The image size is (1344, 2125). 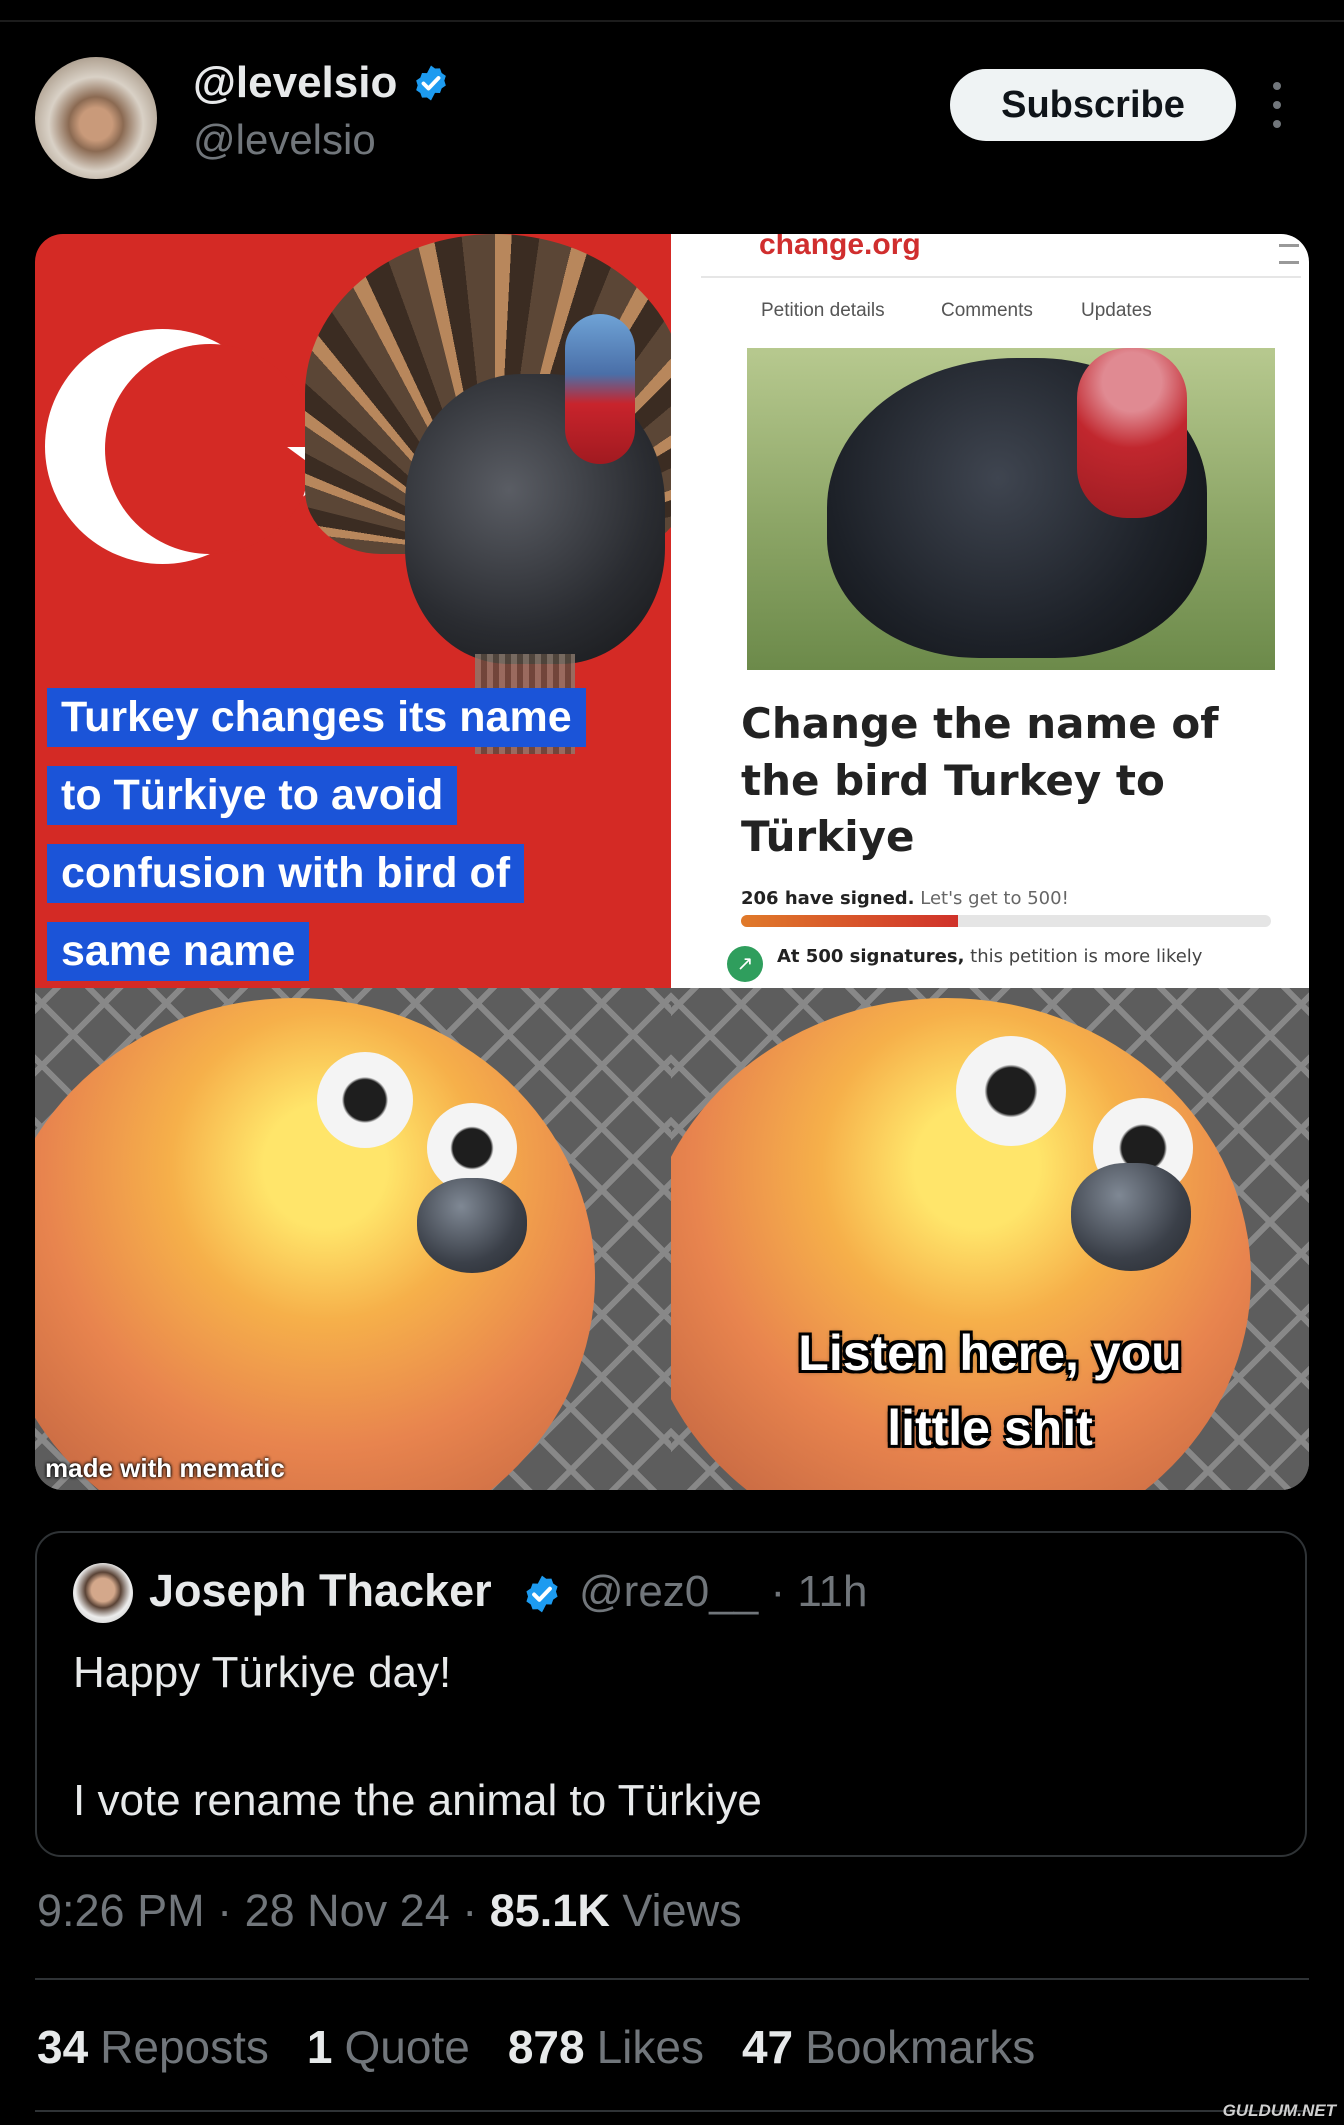 I want to click on tab-petition-details: Petition details, so click(x=823, y=310).